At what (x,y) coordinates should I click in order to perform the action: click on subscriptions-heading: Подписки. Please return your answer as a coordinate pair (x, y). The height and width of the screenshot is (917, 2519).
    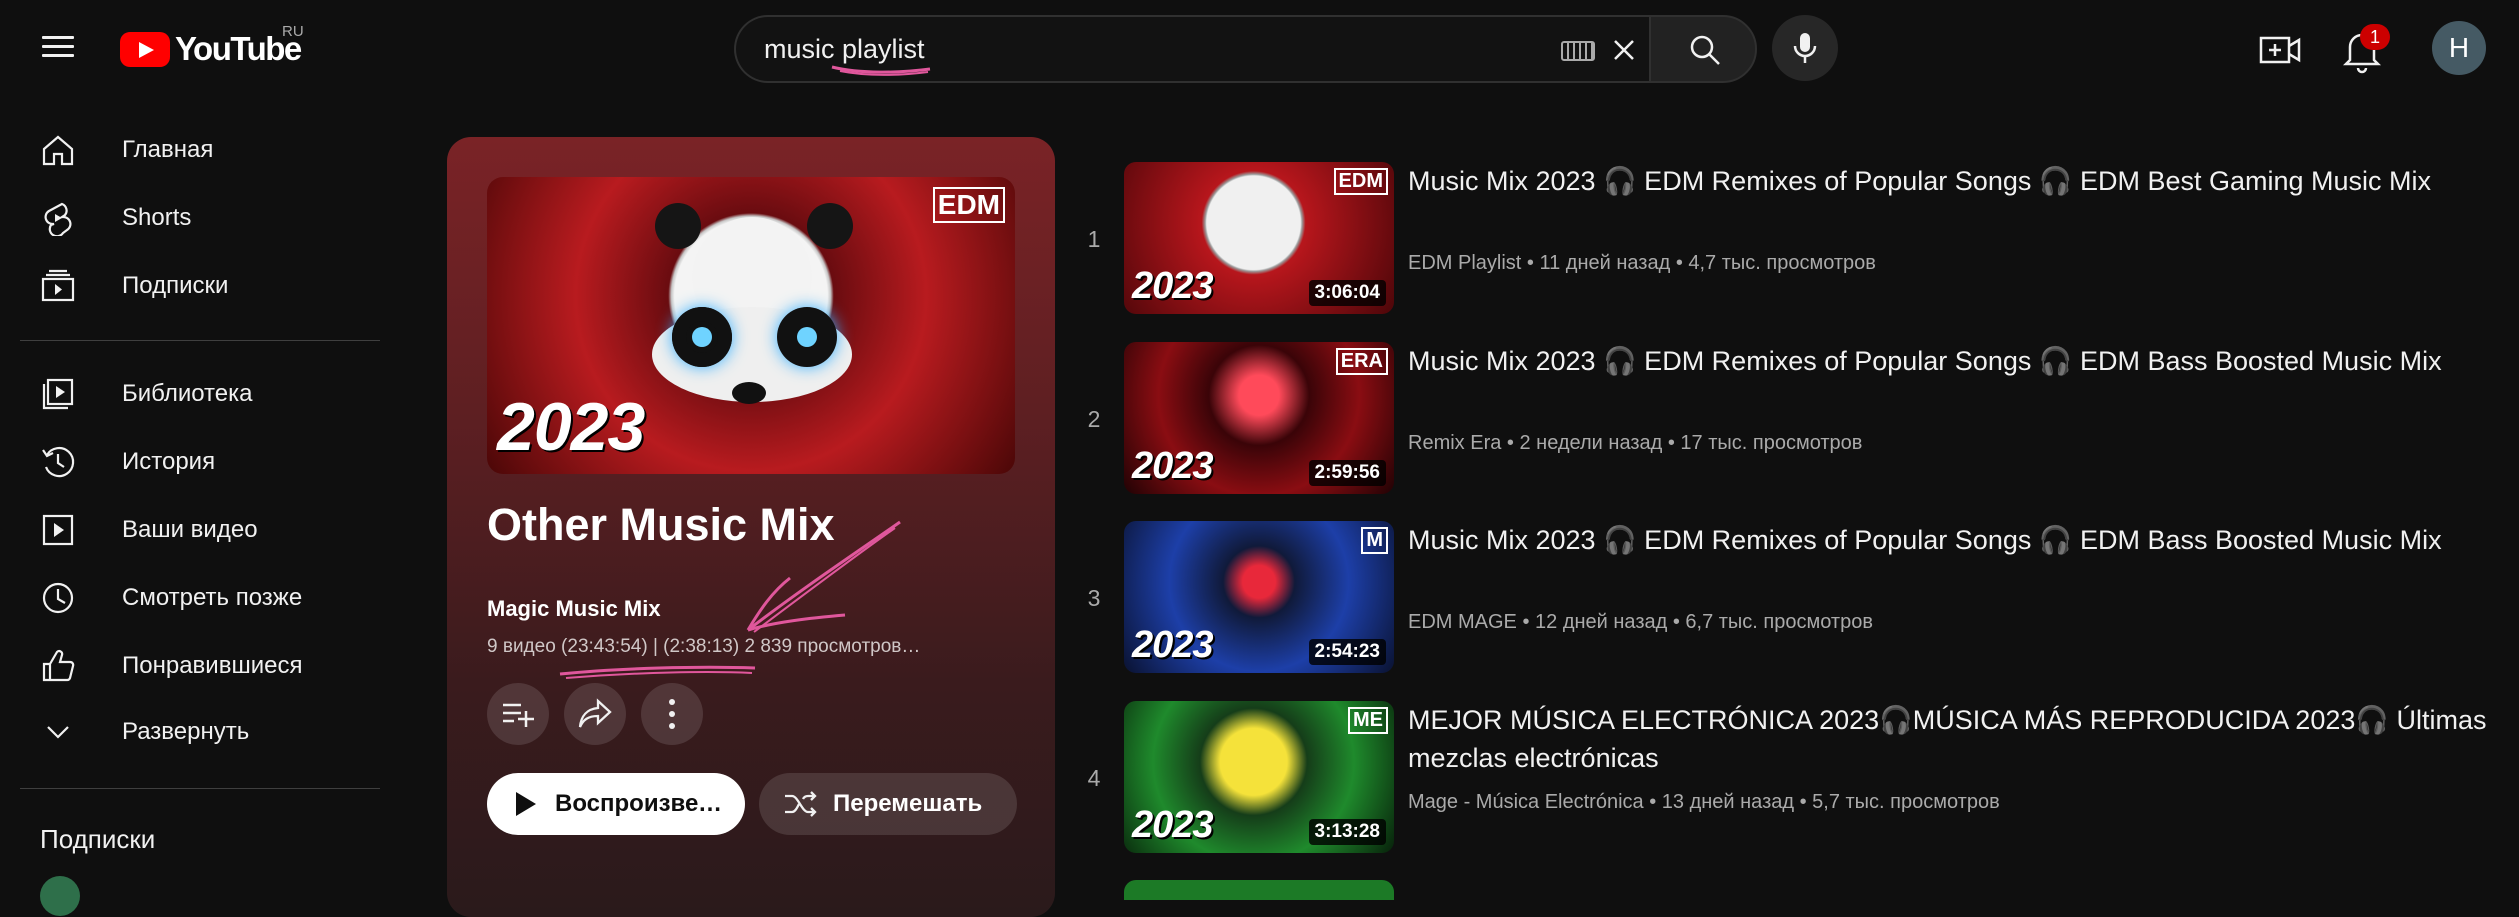
    Looking at the image, I should click on (98, 839).